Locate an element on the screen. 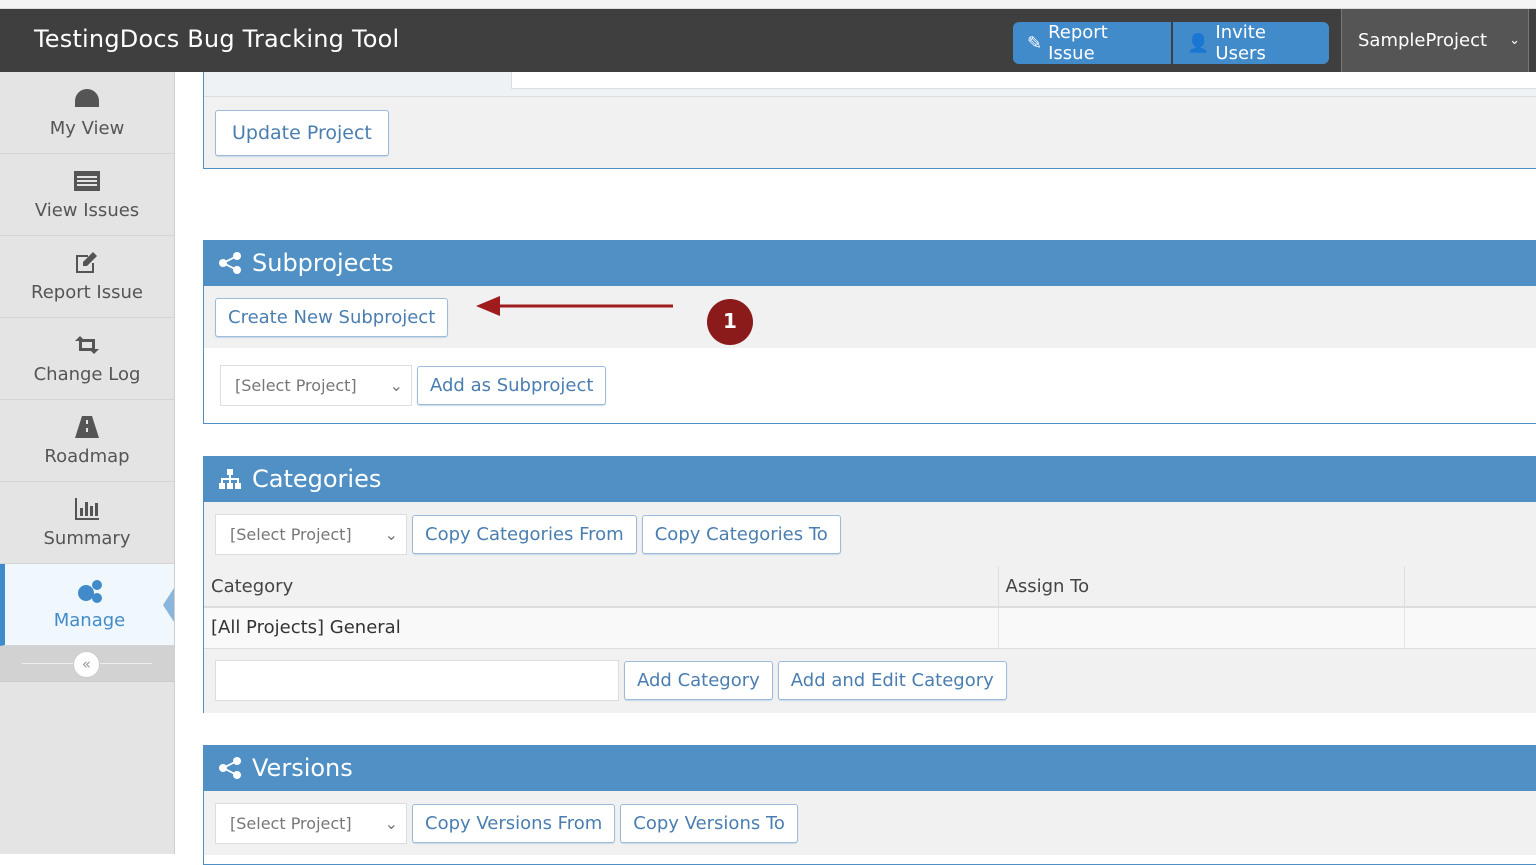 This screenshot has height=865, width=1536. dashboard-icon is located at coordinates (87, 98).